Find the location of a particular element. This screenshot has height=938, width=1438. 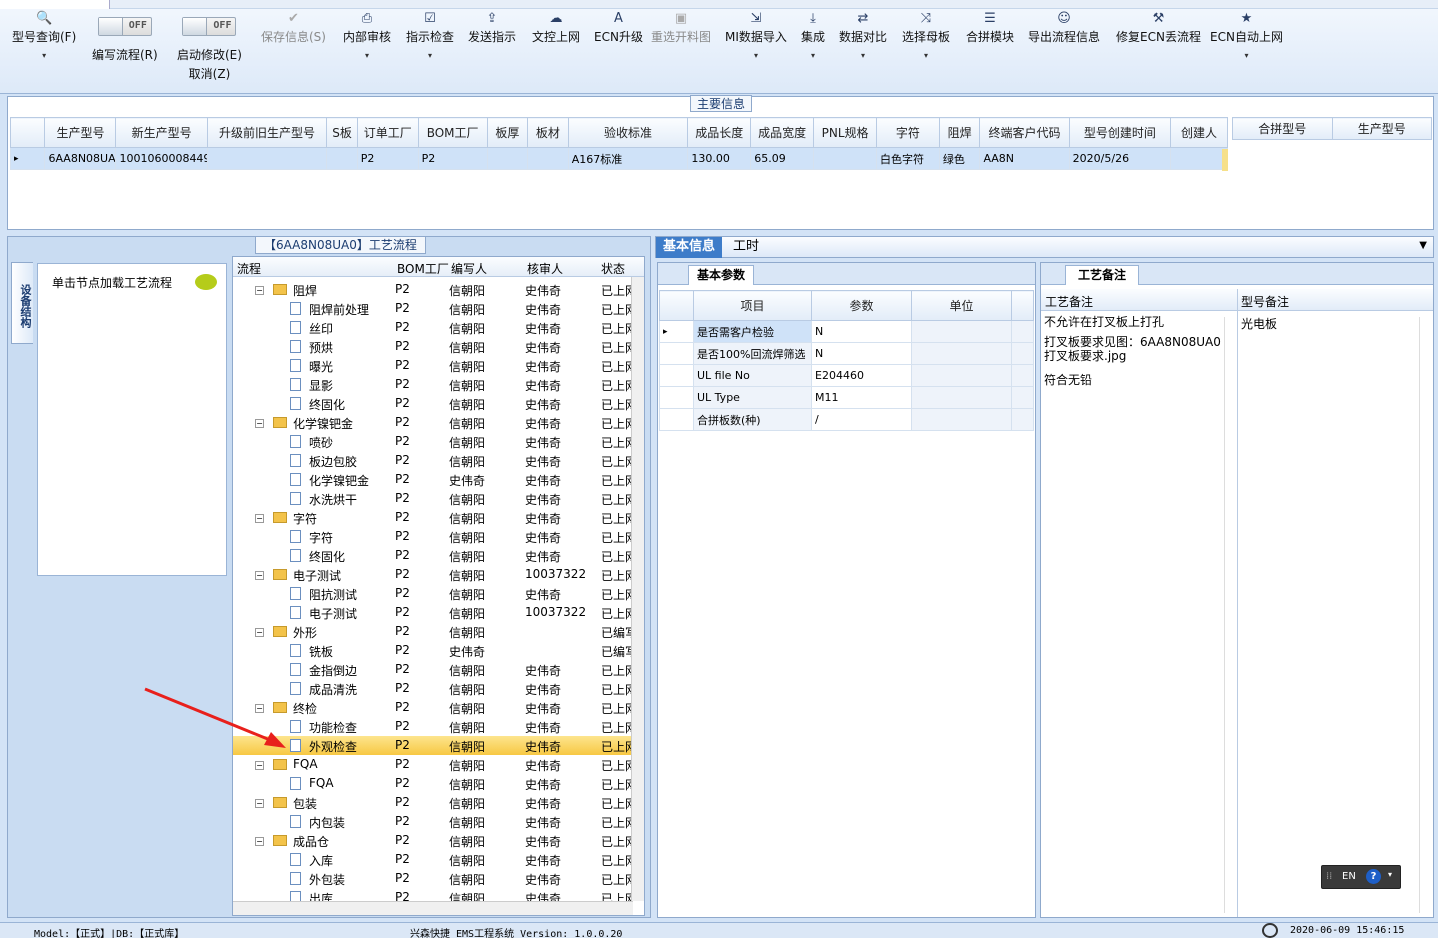

toolbar-button-2: OFF 启动修改(E) 取消(Z) is located at coordinates (209, 49).